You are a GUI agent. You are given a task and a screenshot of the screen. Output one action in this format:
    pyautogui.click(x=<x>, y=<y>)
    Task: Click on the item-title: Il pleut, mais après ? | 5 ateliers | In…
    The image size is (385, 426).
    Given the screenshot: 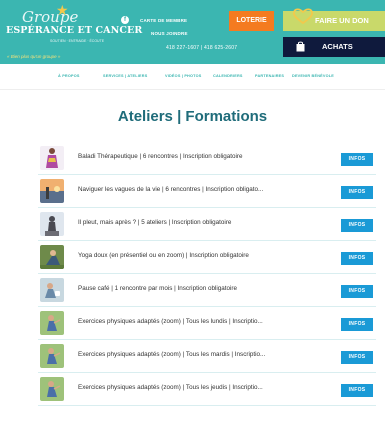 What is the action you would take?
    pyautogui.click(x=205, y=222)
    